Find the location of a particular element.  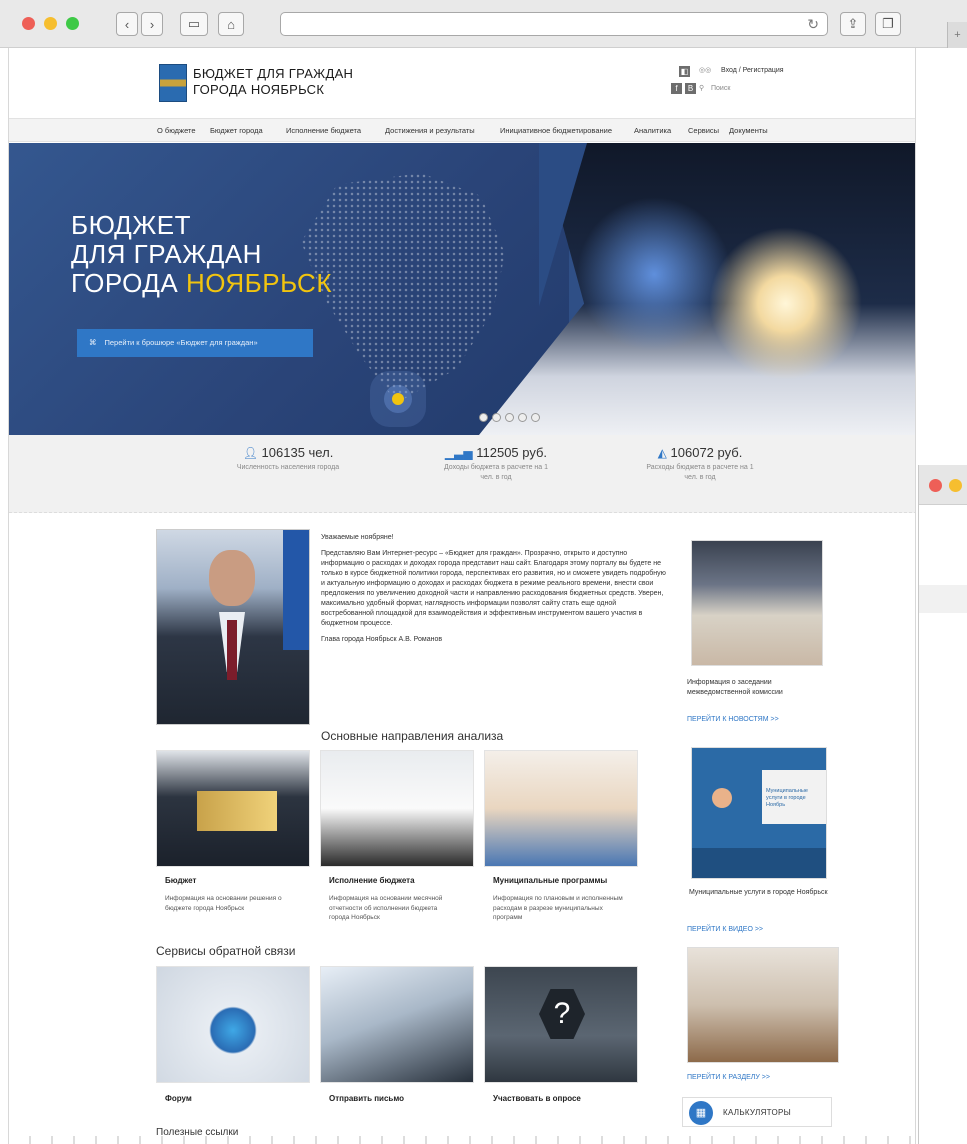

nav-item-about: О бюджете is located at coordinates (176, 130).